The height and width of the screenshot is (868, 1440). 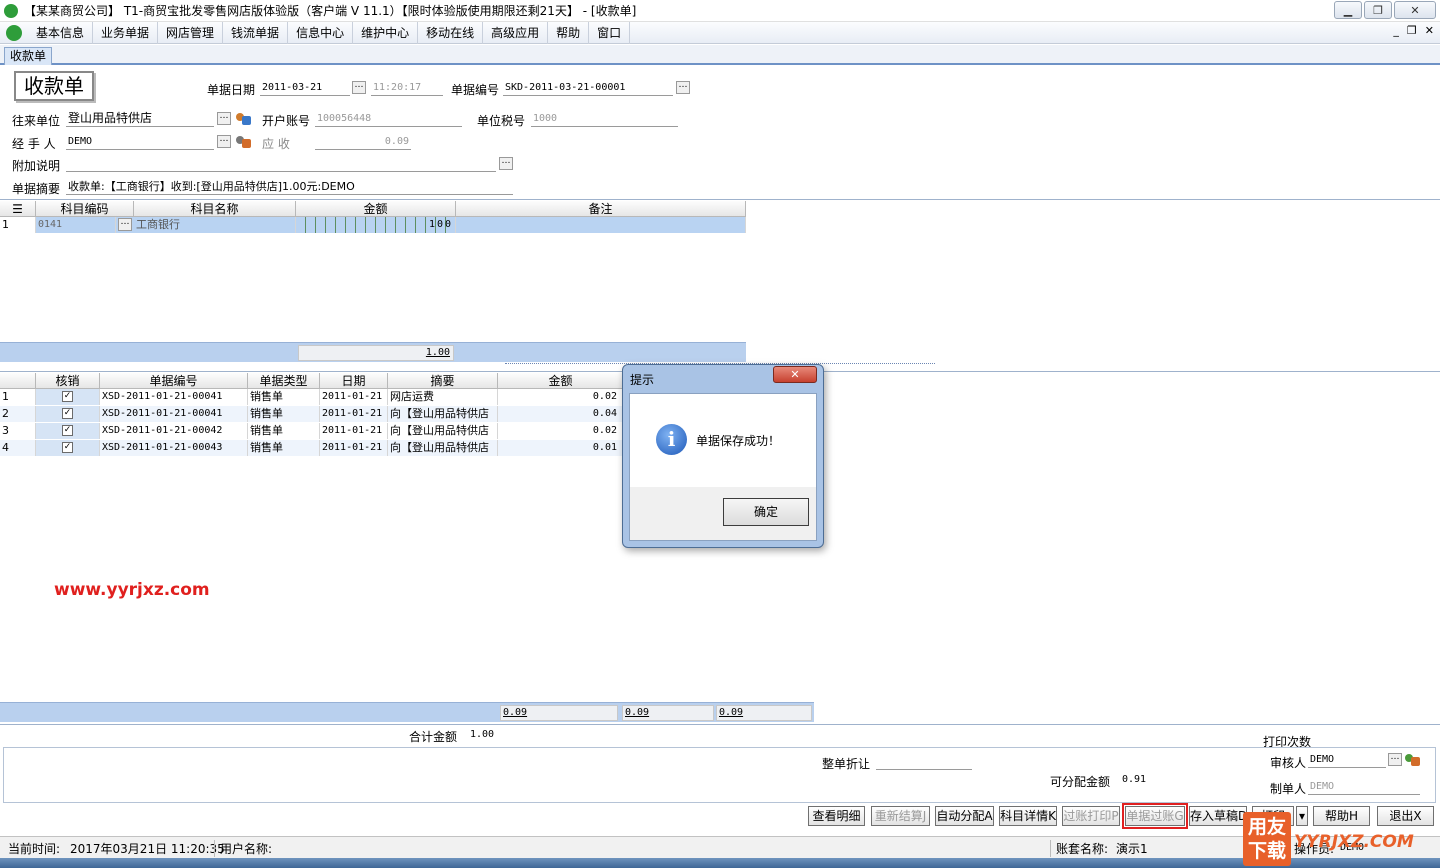 I want to click on menu-mobile: 移动在线, so click(x=451, y=32).